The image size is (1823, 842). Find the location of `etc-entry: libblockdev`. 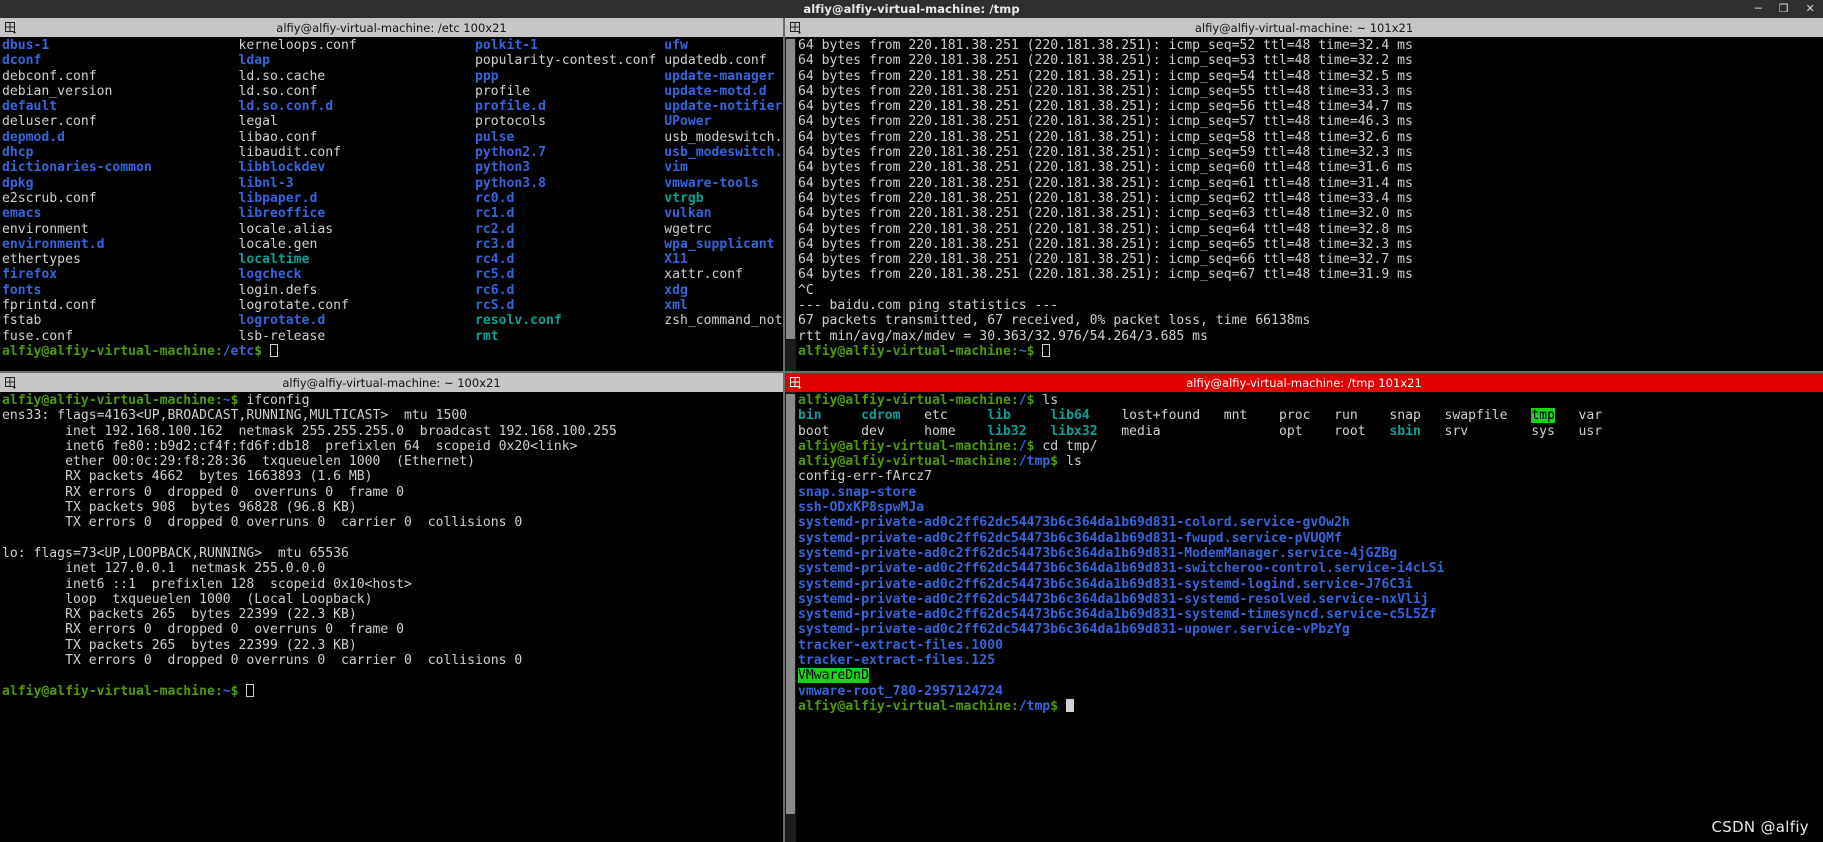

etc-entry: libblockdev is located at coordinates (356, 168).